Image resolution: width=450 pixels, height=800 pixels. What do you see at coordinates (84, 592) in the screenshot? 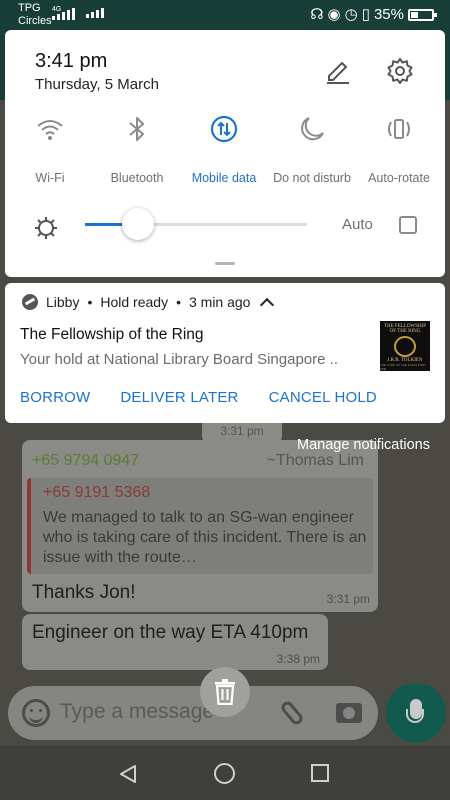
I see `message-text: Thanks Jon!` at bounding box center [84, 592].